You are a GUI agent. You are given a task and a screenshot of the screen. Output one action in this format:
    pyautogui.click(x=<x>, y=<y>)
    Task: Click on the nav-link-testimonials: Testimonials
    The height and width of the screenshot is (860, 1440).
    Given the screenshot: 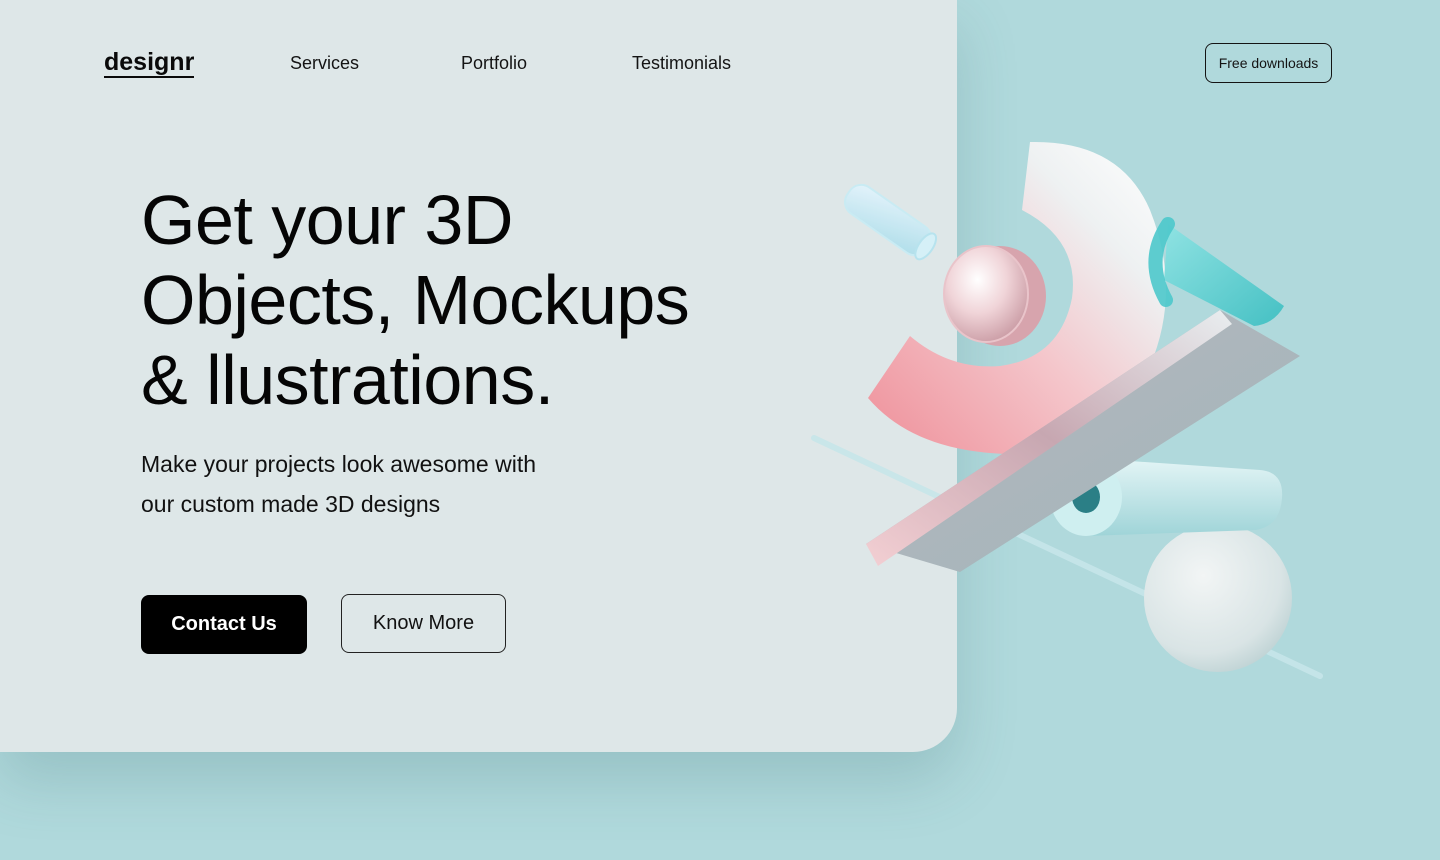 What is the action you would take?
    pyautogui.click(x=681, y=63)
    